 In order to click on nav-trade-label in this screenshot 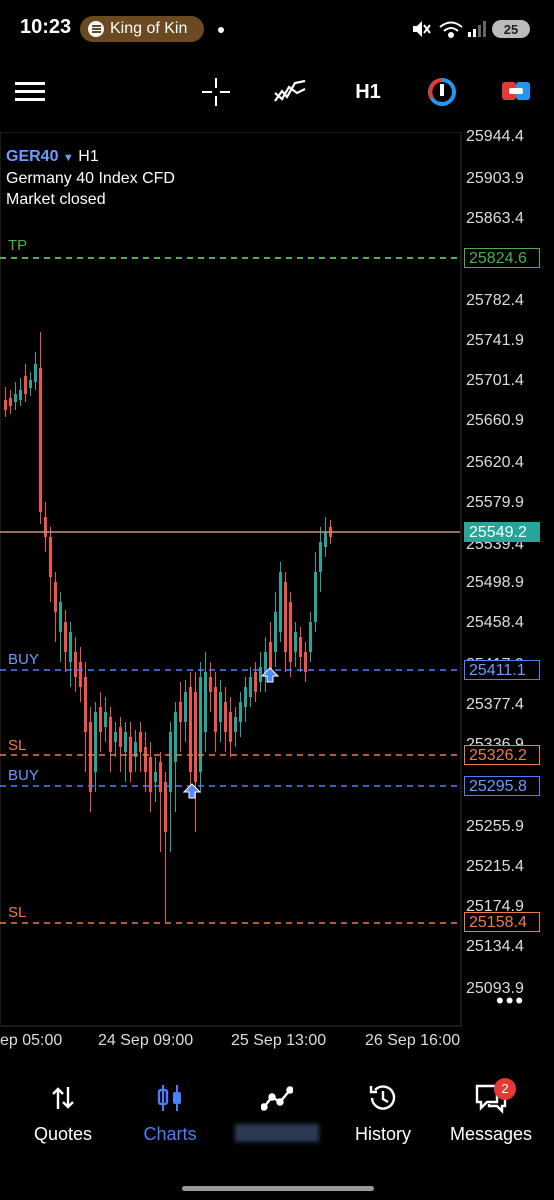, I will do `click(277, 1135)`.